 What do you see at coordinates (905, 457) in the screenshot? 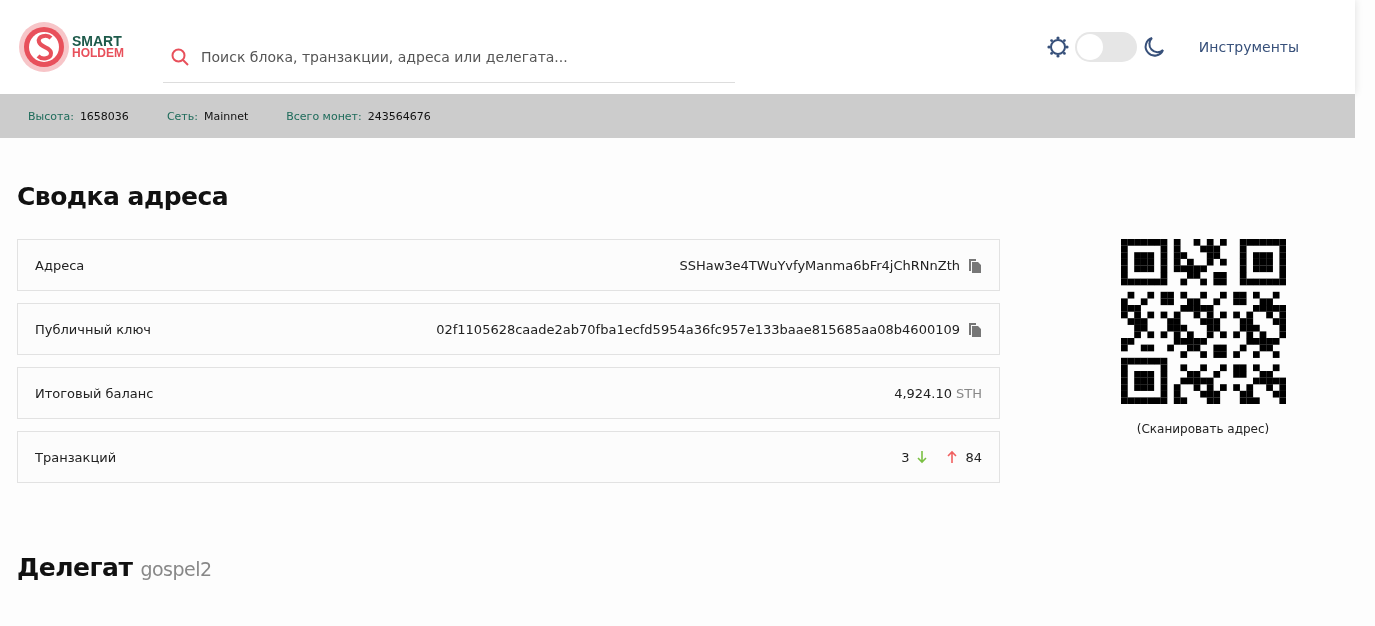
I see `received-count: 3` at bounding box center [905, 457].